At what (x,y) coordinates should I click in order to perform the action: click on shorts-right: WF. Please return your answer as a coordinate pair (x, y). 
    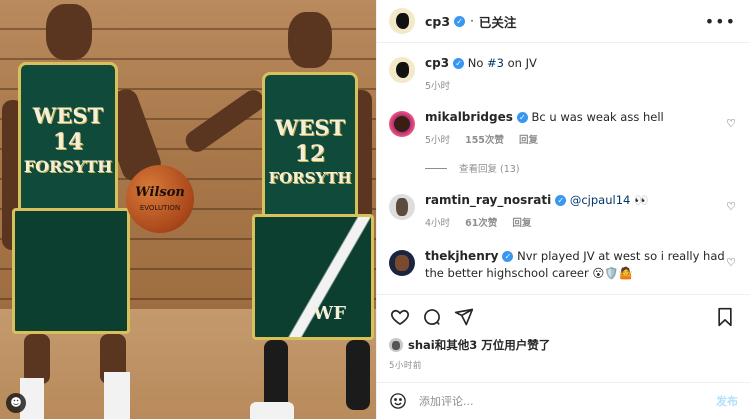
    Looking at the image, I should click on (313, 277).